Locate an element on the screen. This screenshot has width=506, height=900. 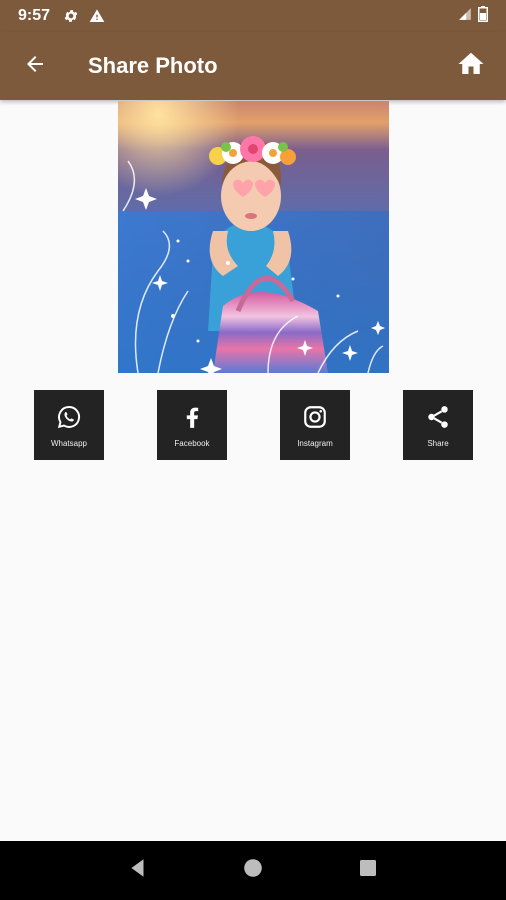
generic-share-button: Share is located at coordinates (438, 425).